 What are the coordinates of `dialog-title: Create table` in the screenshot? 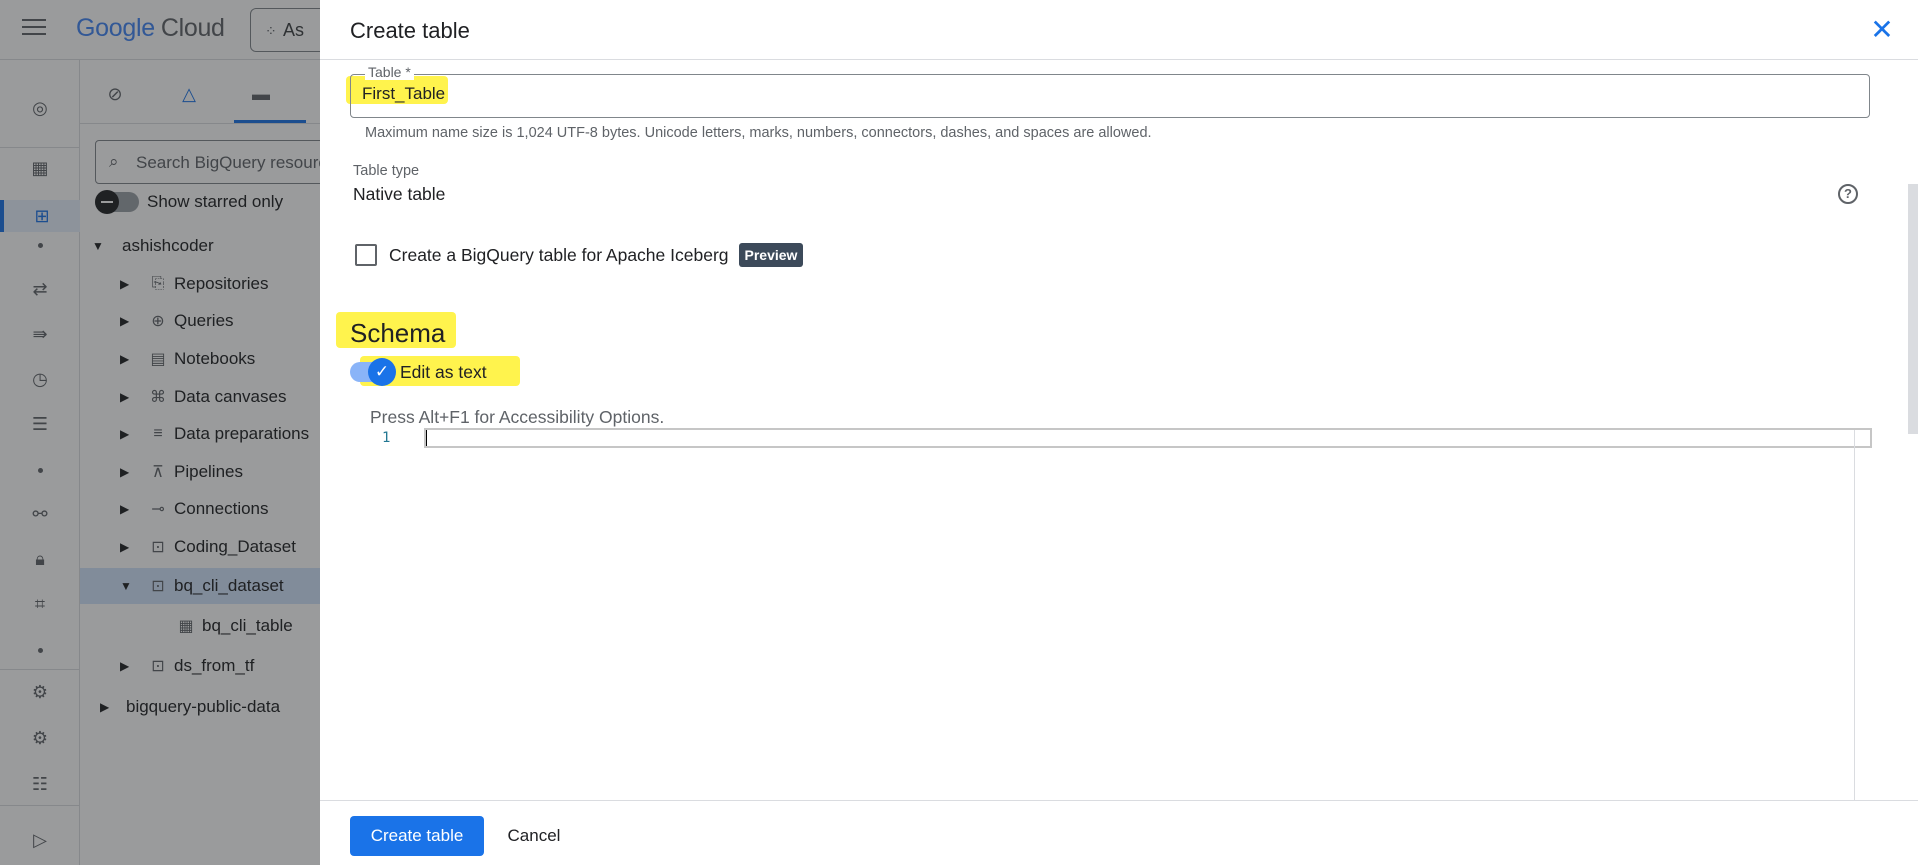 It's located at (410, 30).